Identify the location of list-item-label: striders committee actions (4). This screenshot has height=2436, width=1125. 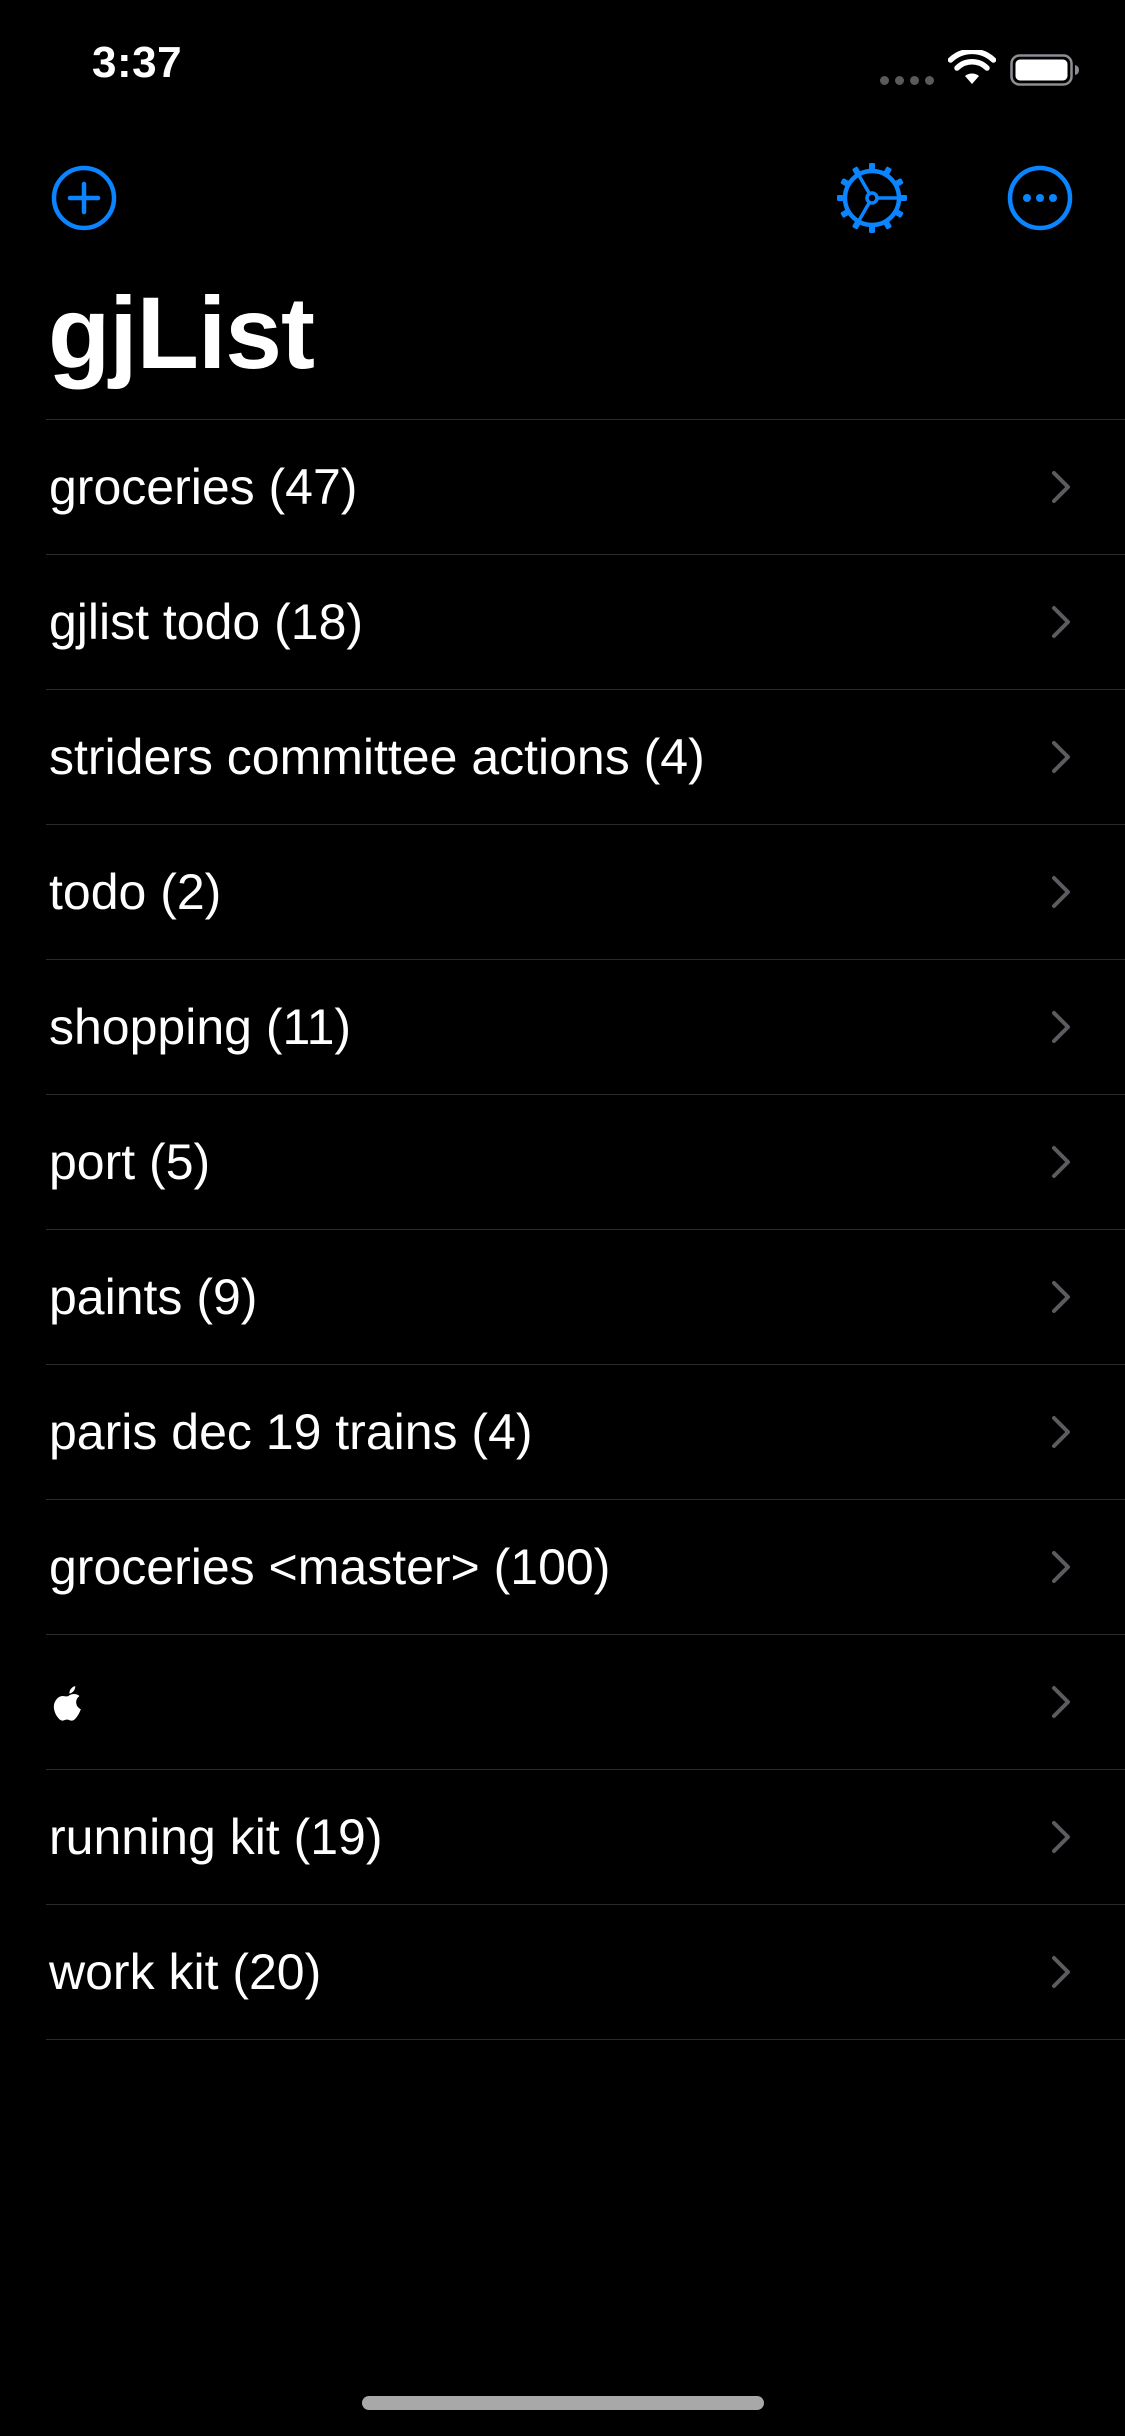
(377, 757).